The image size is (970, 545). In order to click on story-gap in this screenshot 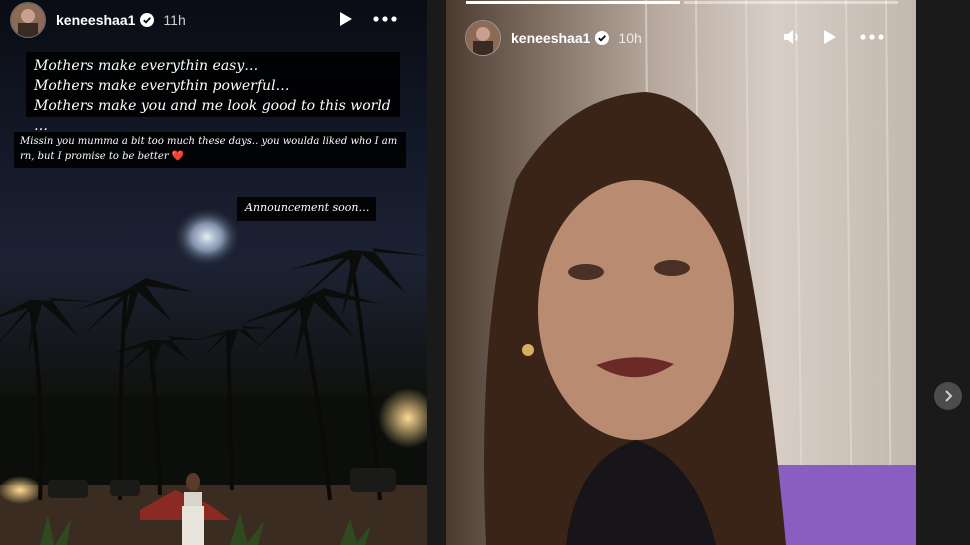, I will do `click(436, 272)`.